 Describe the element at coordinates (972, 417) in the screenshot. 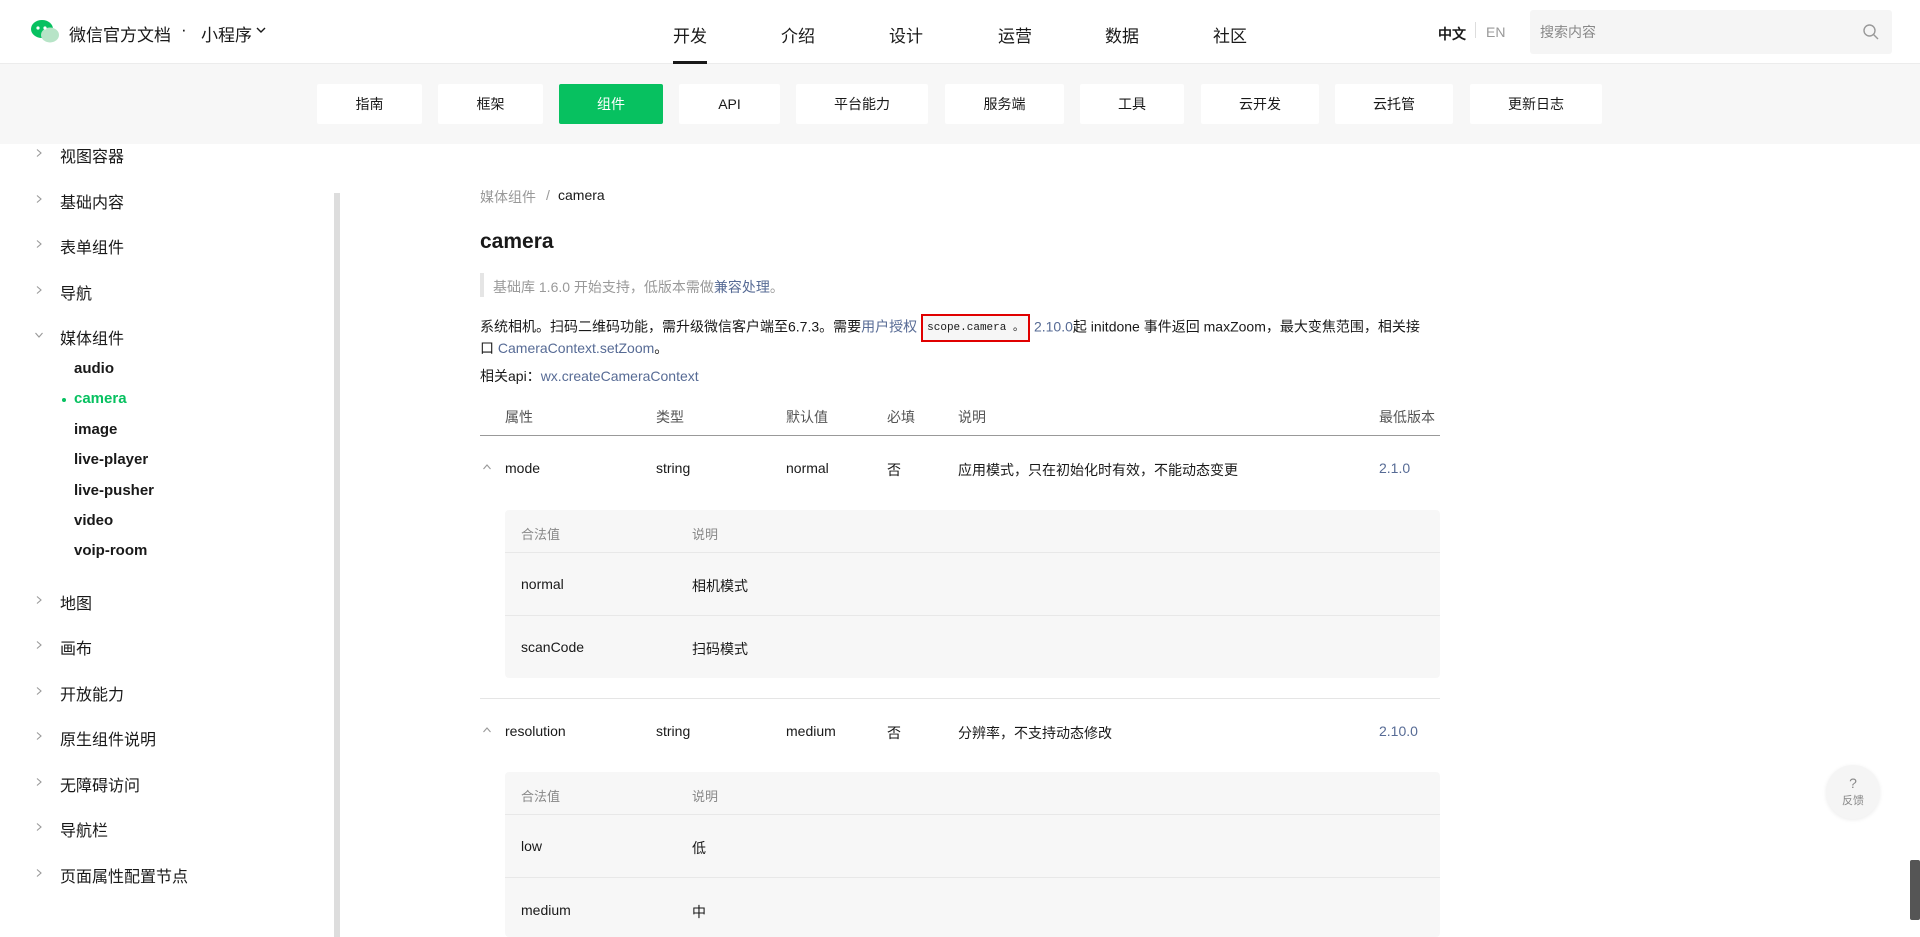

I see `table-header-desc: 说明` at that location.